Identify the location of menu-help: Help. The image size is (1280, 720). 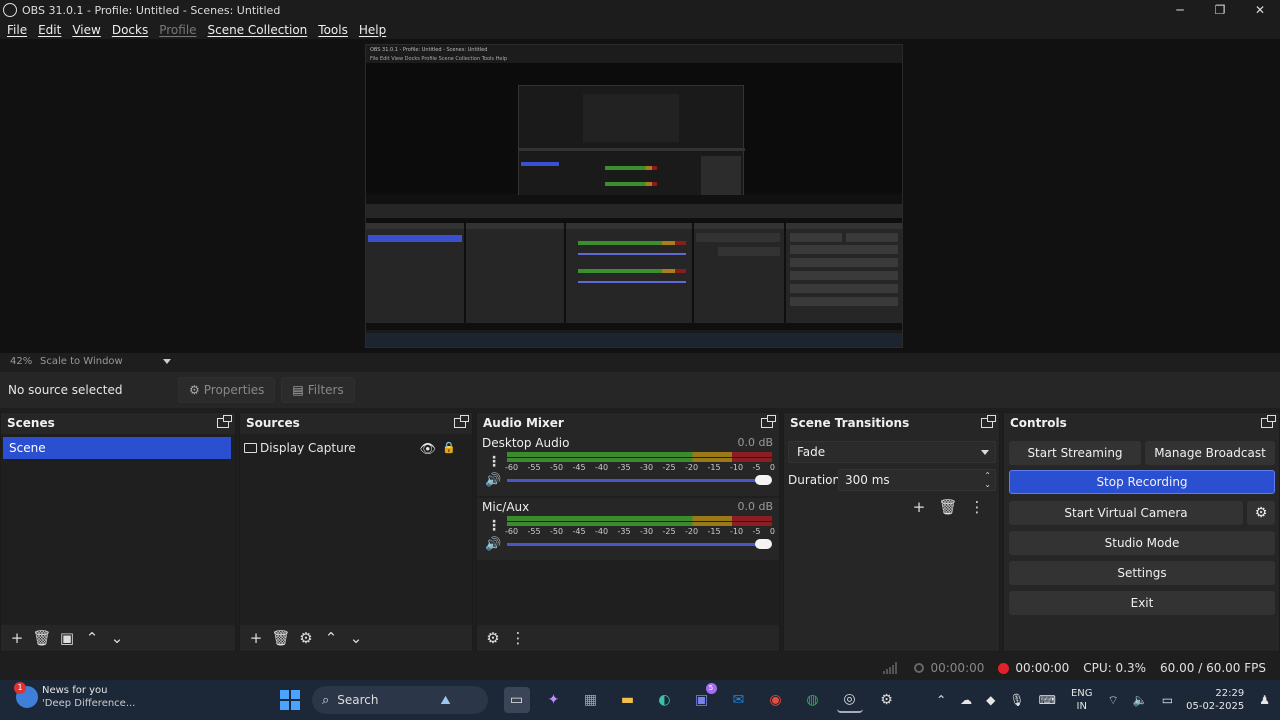
(372, 30).